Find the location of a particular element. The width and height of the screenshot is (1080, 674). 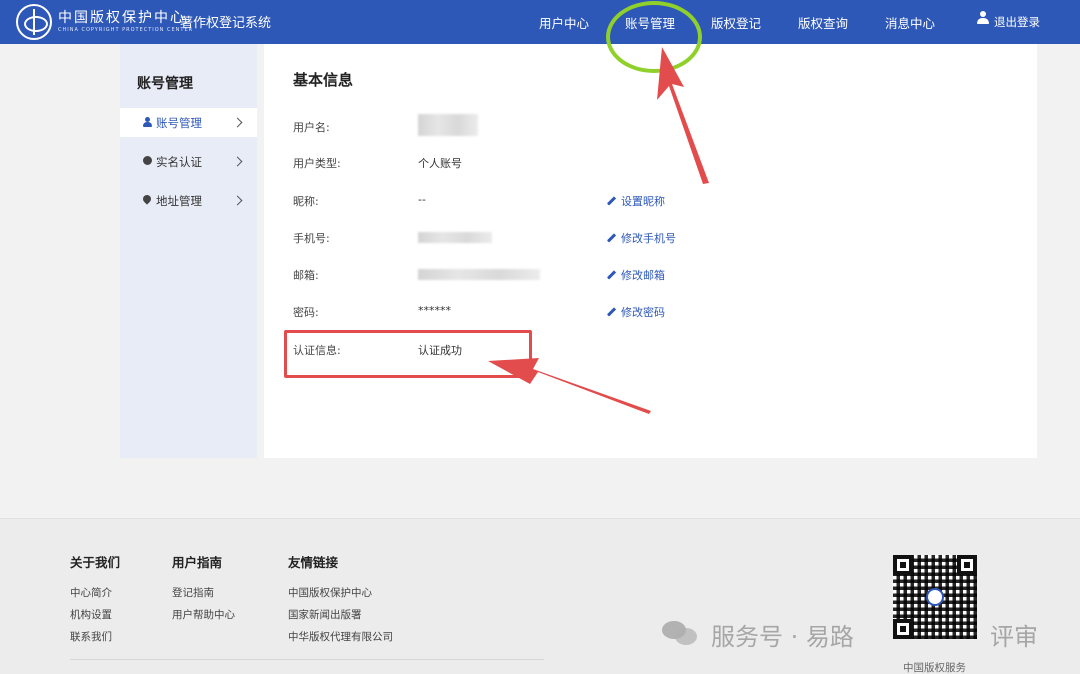

arrow-to-verification is located at coordinates (569, 386).